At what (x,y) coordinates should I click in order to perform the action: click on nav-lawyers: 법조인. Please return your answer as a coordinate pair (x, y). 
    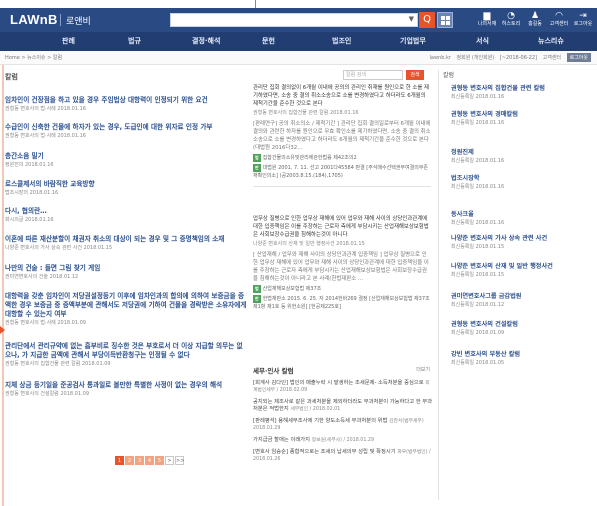
    Looking at the image, I should click on (341, 41).